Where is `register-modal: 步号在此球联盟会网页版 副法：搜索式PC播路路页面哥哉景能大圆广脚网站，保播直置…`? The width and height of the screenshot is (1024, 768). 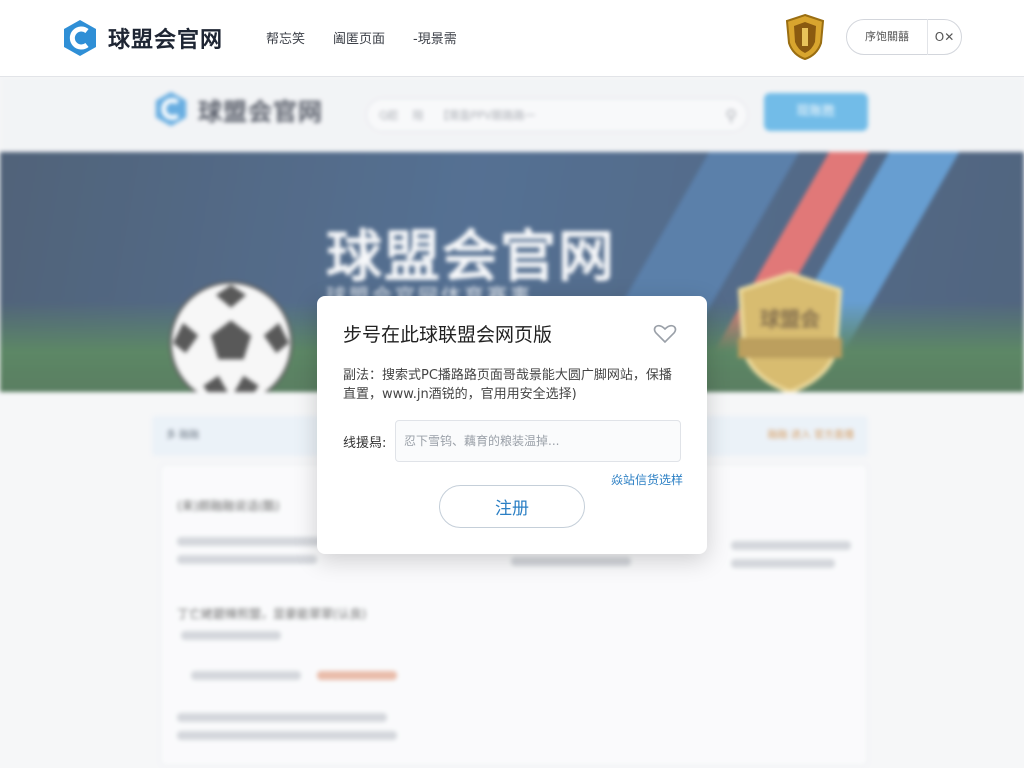 register-modal: 步号在此球联盟会网页版 副法：搜索式PC播路路页面哥哉景能大圆广脚网站，保播直置… is located at coordinates (512, 425).